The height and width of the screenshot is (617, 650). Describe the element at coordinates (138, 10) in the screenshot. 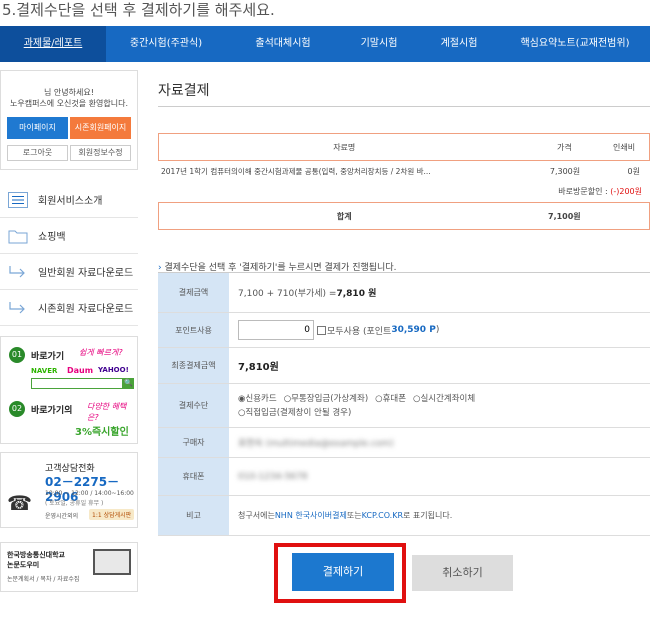

I see `page-heading: 5.결제수단을 선택 후 결제하기를 해주세요.` at that location.